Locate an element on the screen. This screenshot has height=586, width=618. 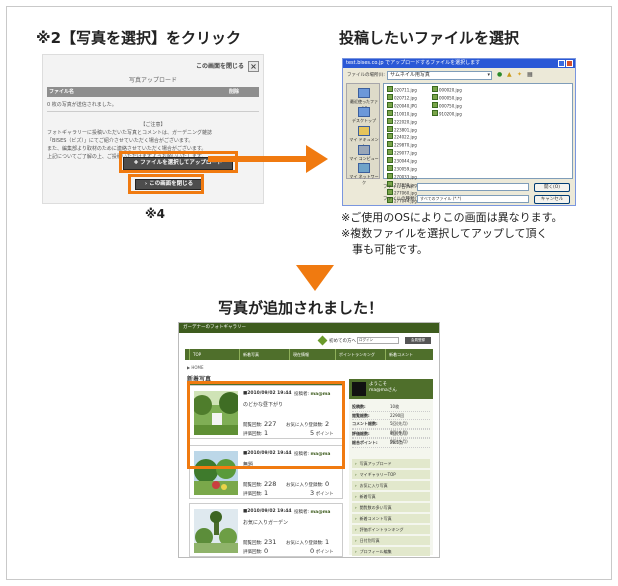
card-evals-value: 0 is located at coordinates (266, 551).